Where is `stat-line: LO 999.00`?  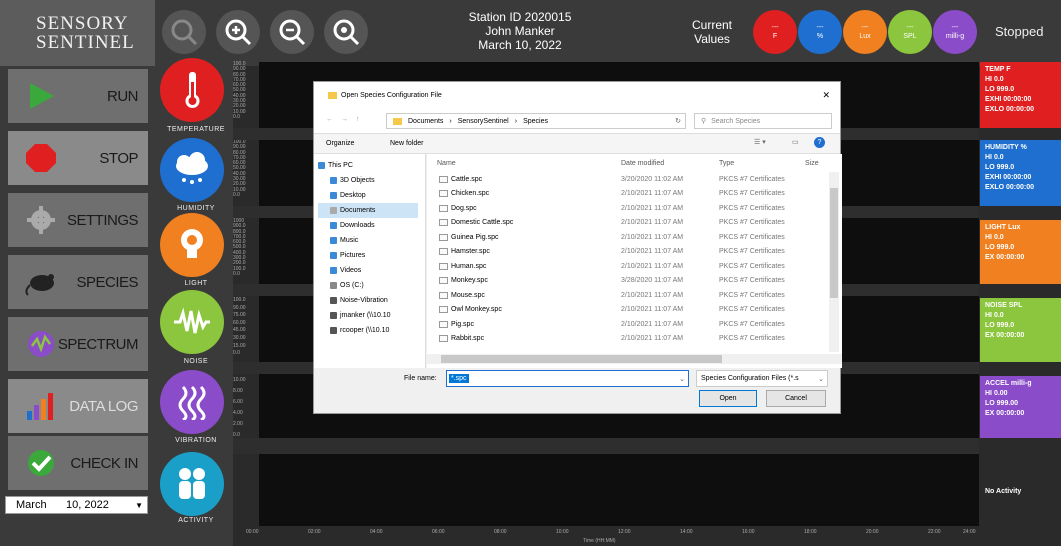 stat-line: LO 999.00 is located at coordinates (1002, 403).